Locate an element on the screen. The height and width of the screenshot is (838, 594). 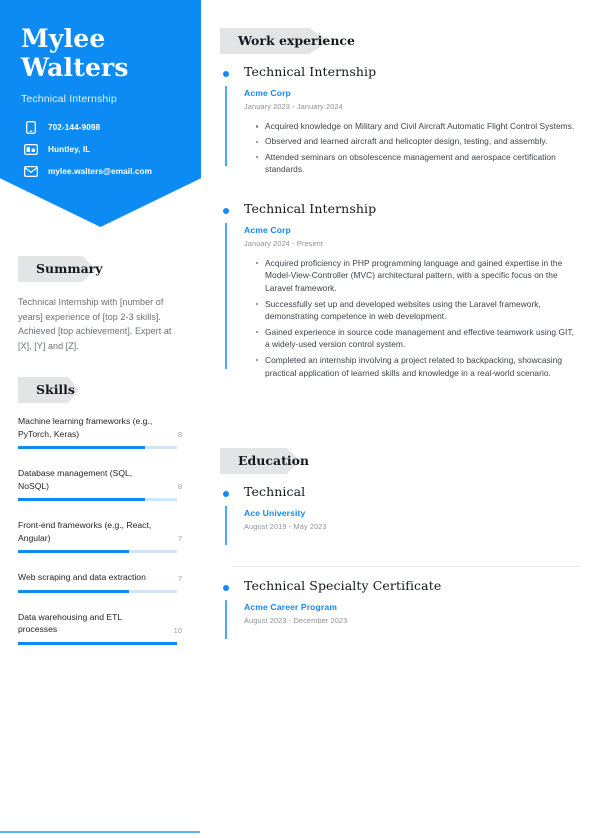
skill-level: 10 is located at coordinates (177, 630).